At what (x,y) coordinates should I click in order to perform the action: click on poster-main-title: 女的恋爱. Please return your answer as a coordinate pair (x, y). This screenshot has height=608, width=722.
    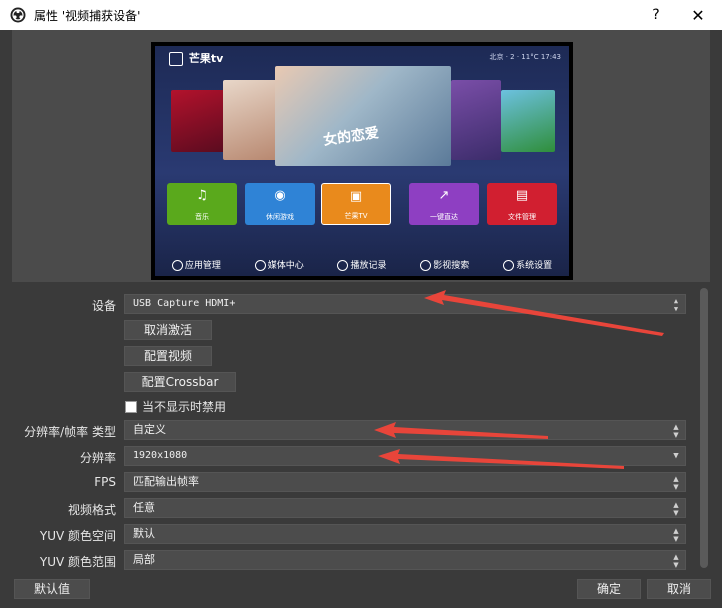
    Looking at the image, I should click on (351, 137).